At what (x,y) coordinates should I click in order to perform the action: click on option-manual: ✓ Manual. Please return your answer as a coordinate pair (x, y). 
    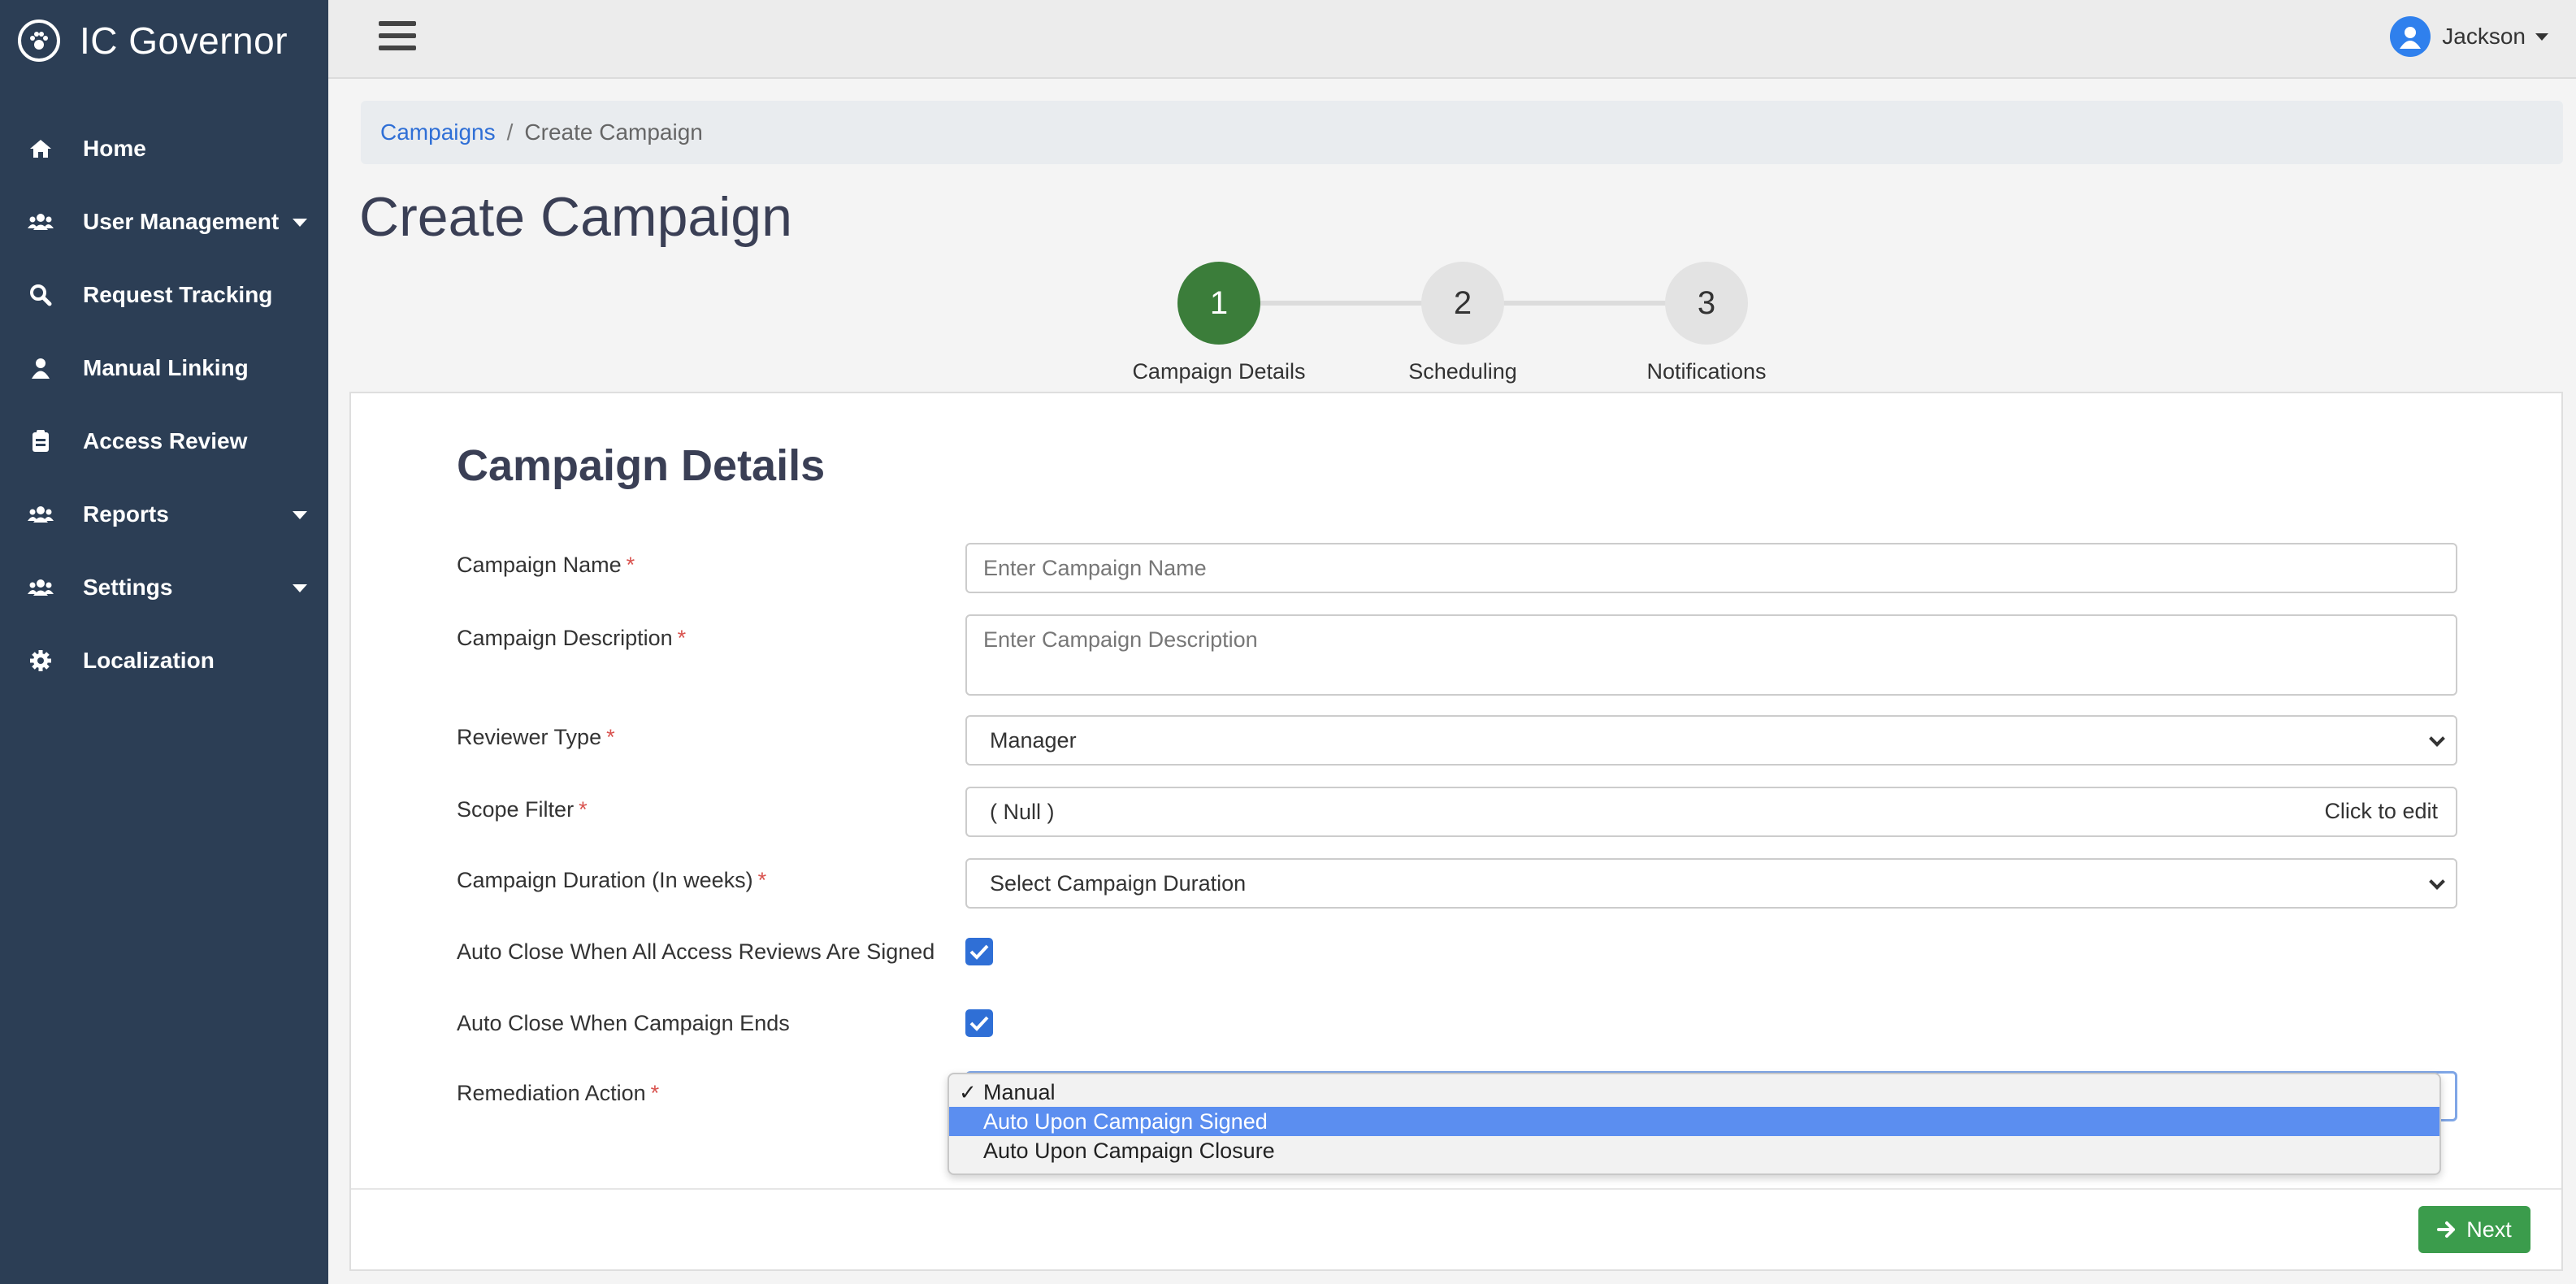
    Looking at the image, I should click on (1694, 1092).